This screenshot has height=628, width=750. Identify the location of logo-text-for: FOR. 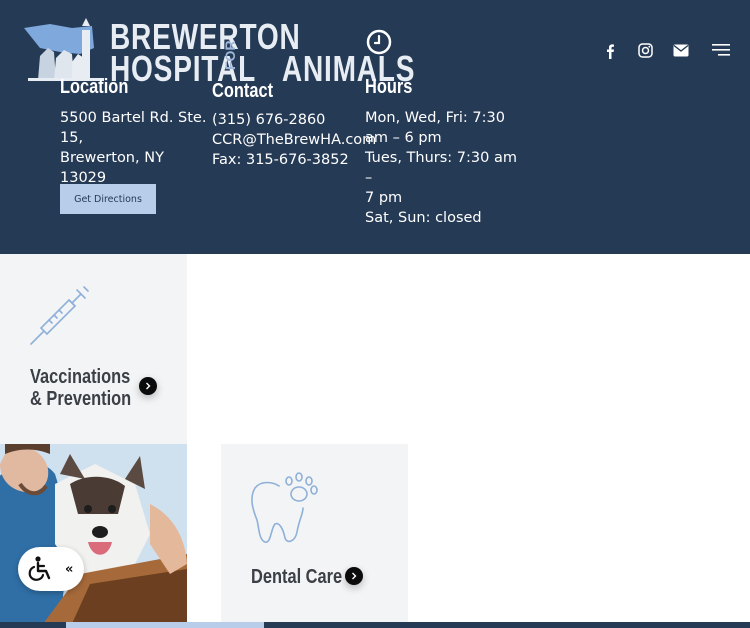
(230, 55).